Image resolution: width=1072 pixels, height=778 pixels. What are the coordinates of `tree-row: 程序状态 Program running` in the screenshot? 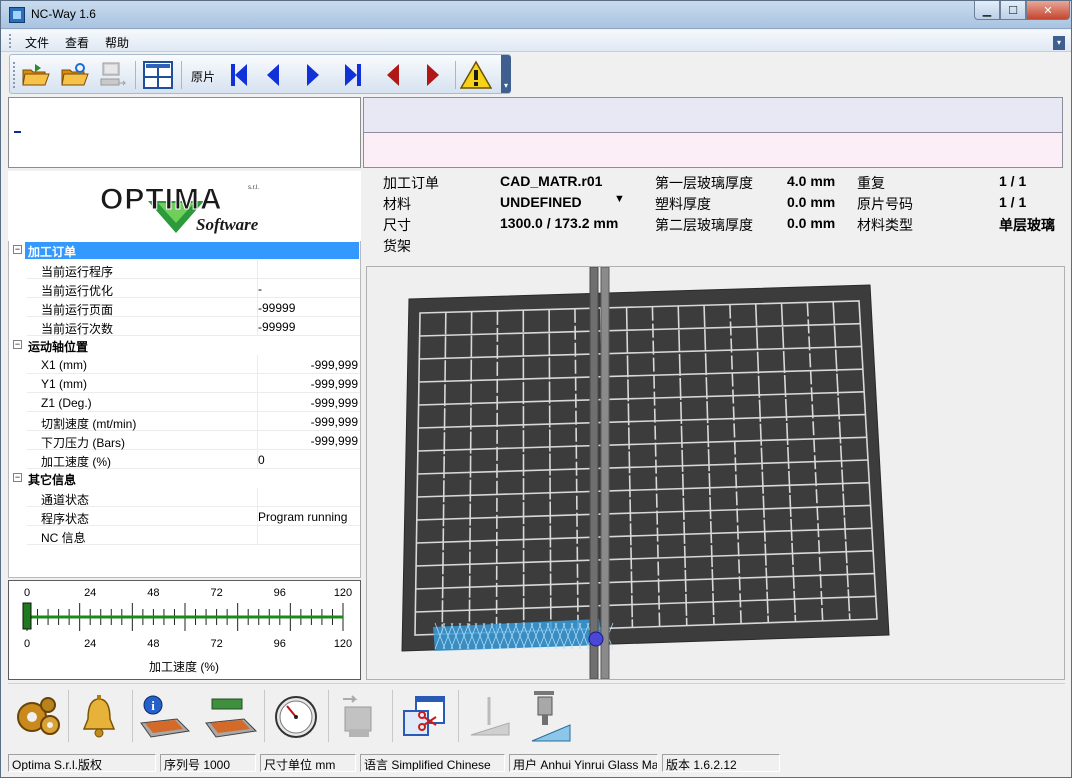 It's located at (193, 516).